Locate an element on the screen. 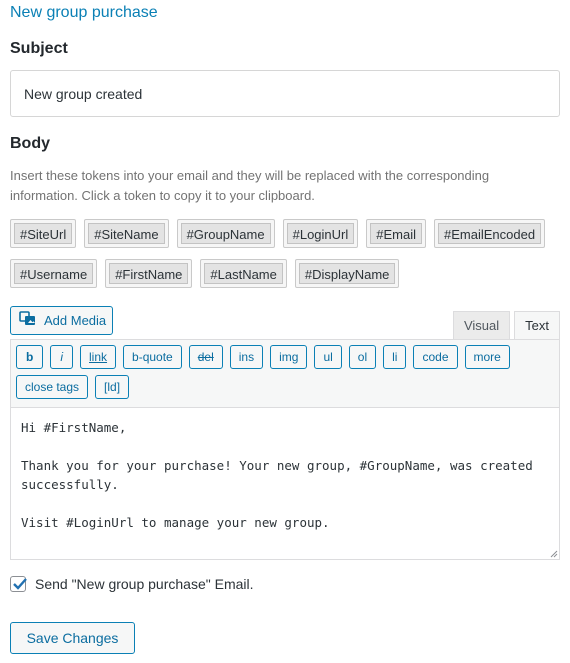 The image size is (570, 663). token-label: #SiteName is located at coordinates (126, 233).